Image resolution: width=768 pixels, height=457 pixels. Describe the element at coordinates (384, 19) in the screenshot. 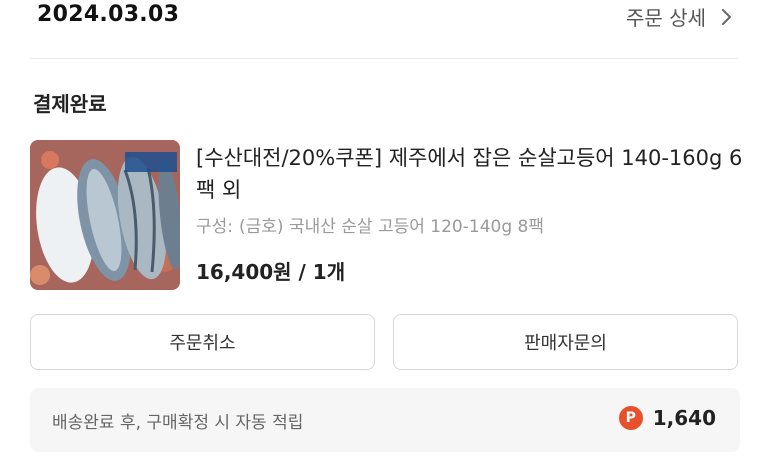

I see `order-header: 2024.03.03 주문 상세` at that location.